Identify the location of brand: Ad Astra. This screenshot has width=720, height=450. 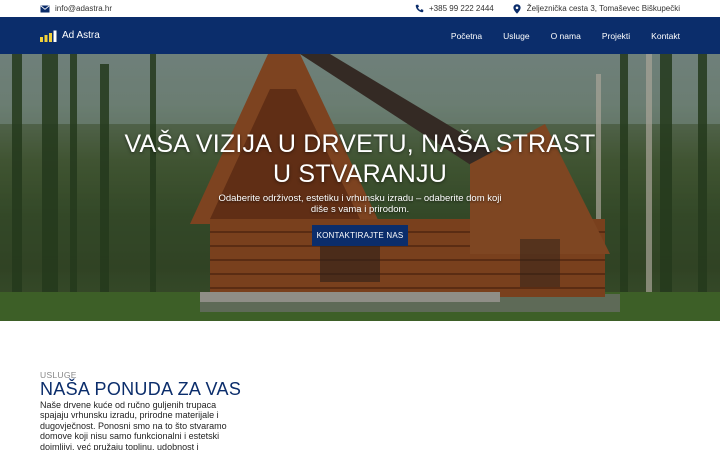
(70, 36).